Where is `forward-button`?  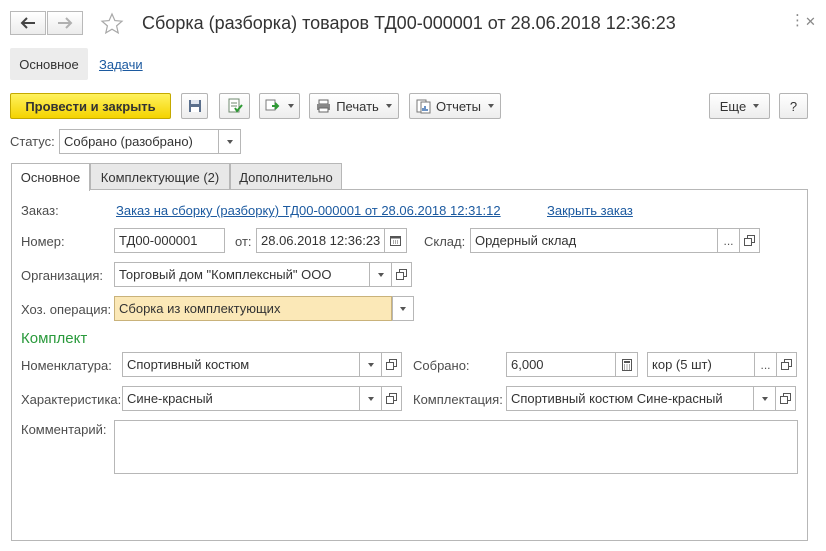 forward-button is located at coordinates (65, 23).